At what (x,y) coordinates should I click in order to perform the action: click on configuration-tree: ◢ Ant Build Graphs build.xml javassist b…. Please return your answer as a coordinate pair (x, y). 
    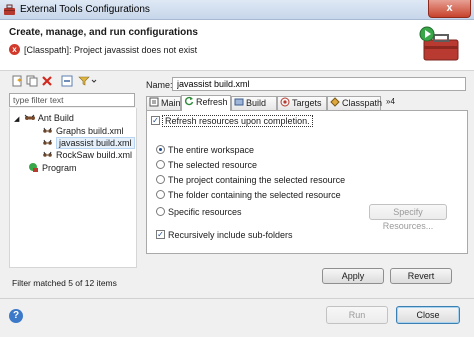
    Looking at the image, I should click on (73, 188).